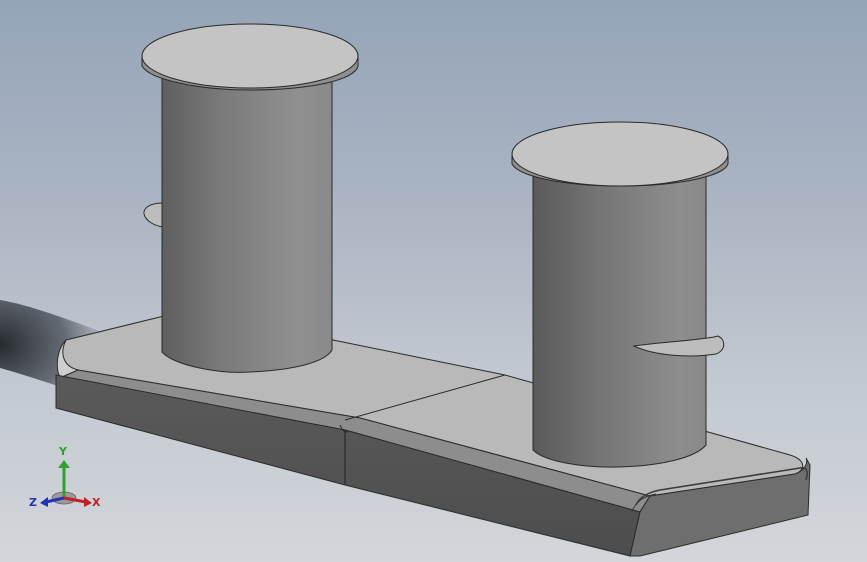 The width and height of the screenshot is (867, 562). I want to click on bollard-right-cap-top, so click(620, 154).